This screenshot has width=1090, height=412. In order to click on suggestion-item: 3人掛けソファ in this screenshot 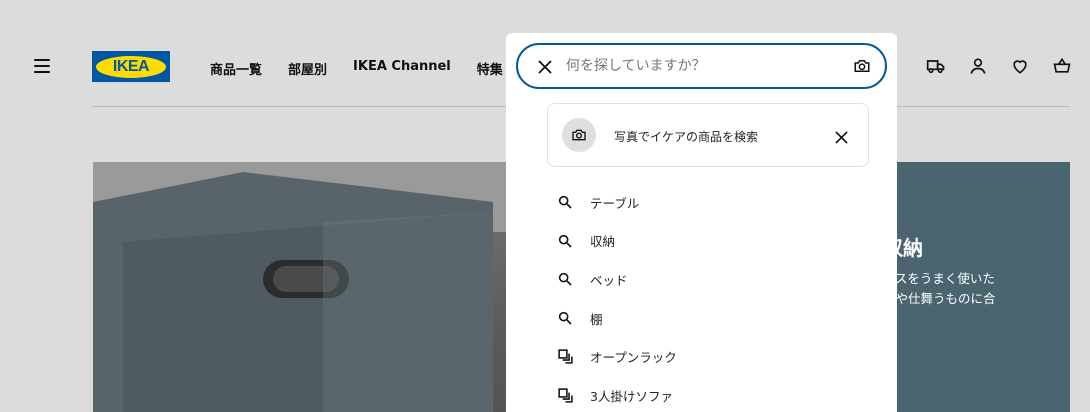, I will do `click(716, 394)`.